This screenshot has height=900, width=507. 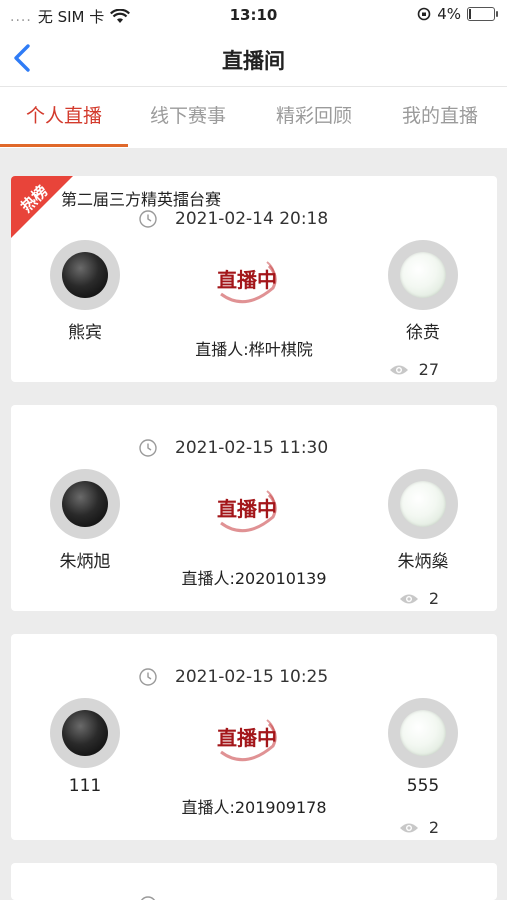 I want to click on stream-time-row: 2021-02-14 20:18, so click(x=233, y=219).